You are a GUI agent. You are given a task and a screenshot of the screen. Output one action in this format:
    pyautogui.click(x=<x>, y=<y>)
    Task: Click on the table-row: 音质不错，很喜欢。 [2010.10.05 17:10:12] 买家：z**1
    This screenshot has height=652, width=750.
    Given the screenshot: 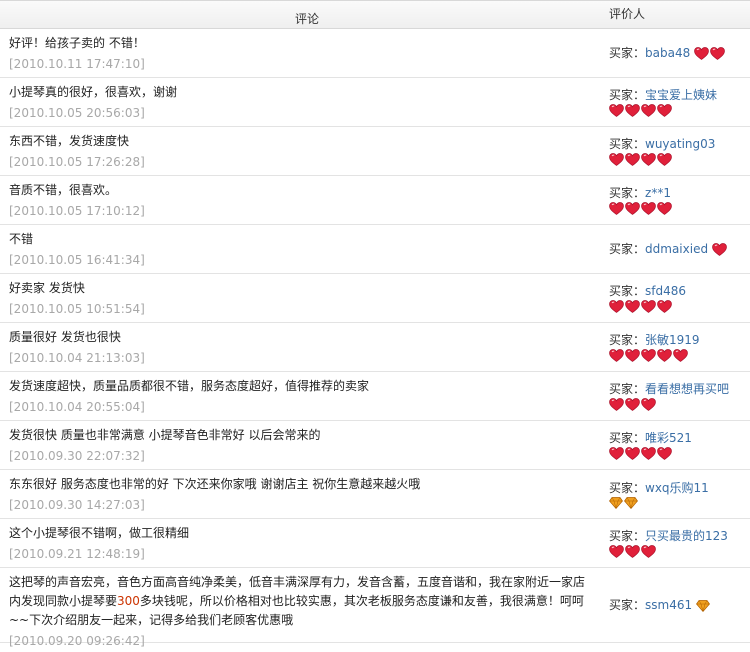 What is the action you would take?
    pyautogui.click(x=375, y=200)
    